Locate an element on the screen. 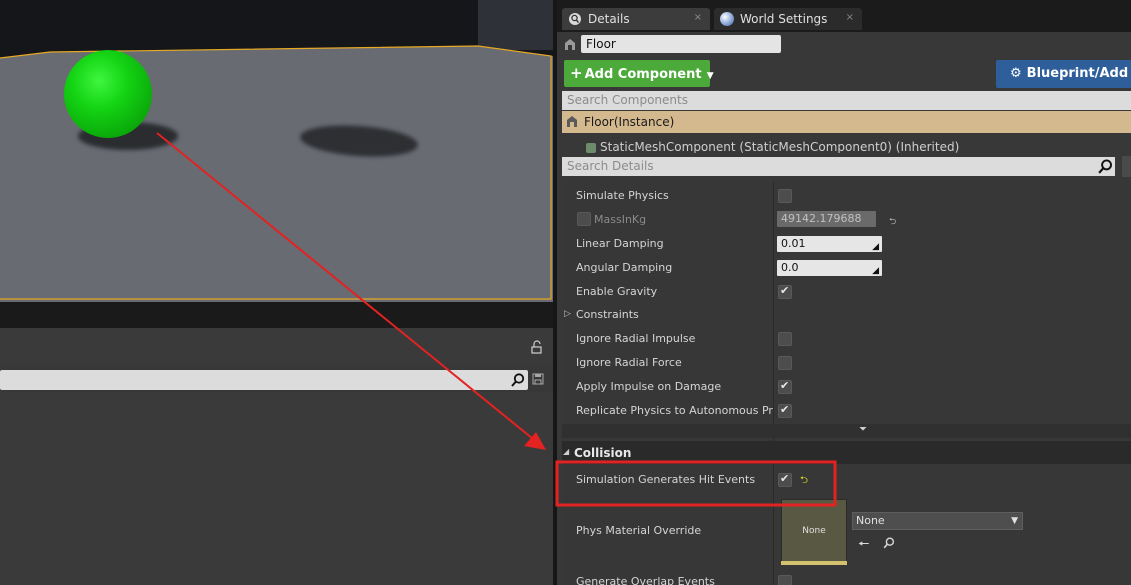  static-mesh-icon is located at coordinates (591, 148).